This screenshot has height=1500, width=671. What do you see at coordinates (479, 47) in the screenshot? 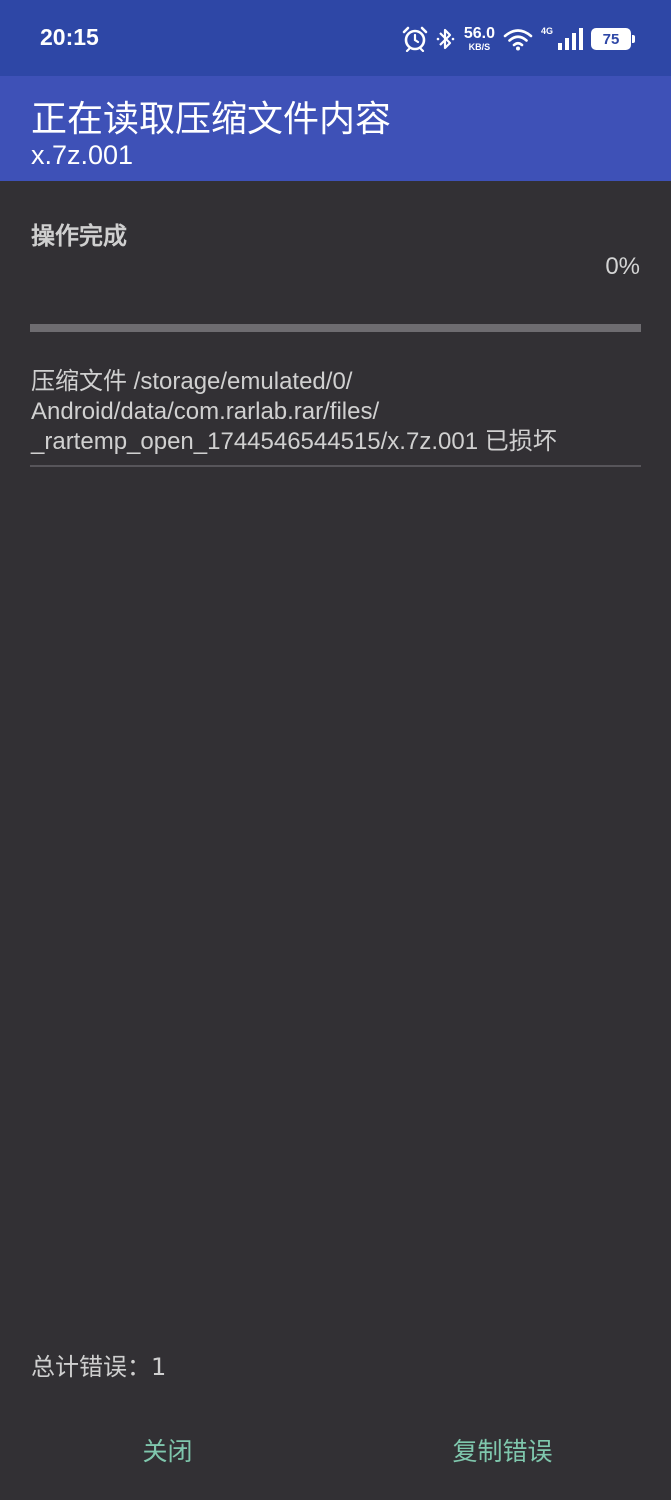
I see `network-speed-unit: KB/S` at bounding box center [479, 47].